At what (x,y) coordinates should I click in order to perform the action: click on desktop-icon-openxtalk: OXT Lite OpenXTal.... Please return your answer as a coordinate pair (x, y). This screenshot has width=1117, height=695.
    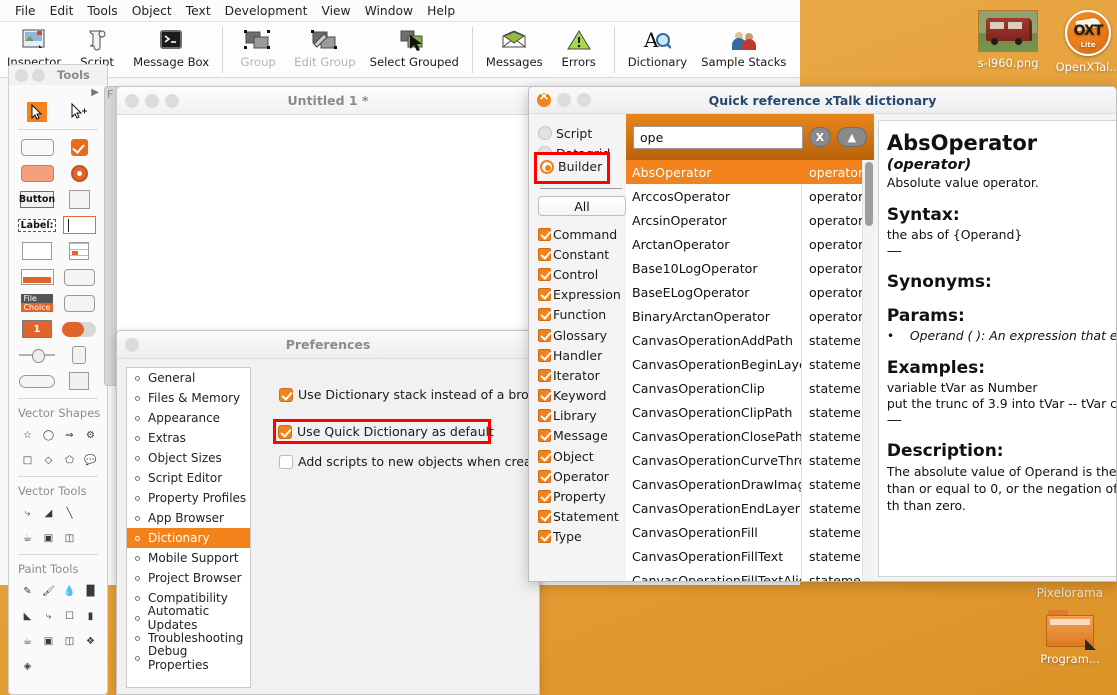
    Looking at the image, I should click on (1078, 42).